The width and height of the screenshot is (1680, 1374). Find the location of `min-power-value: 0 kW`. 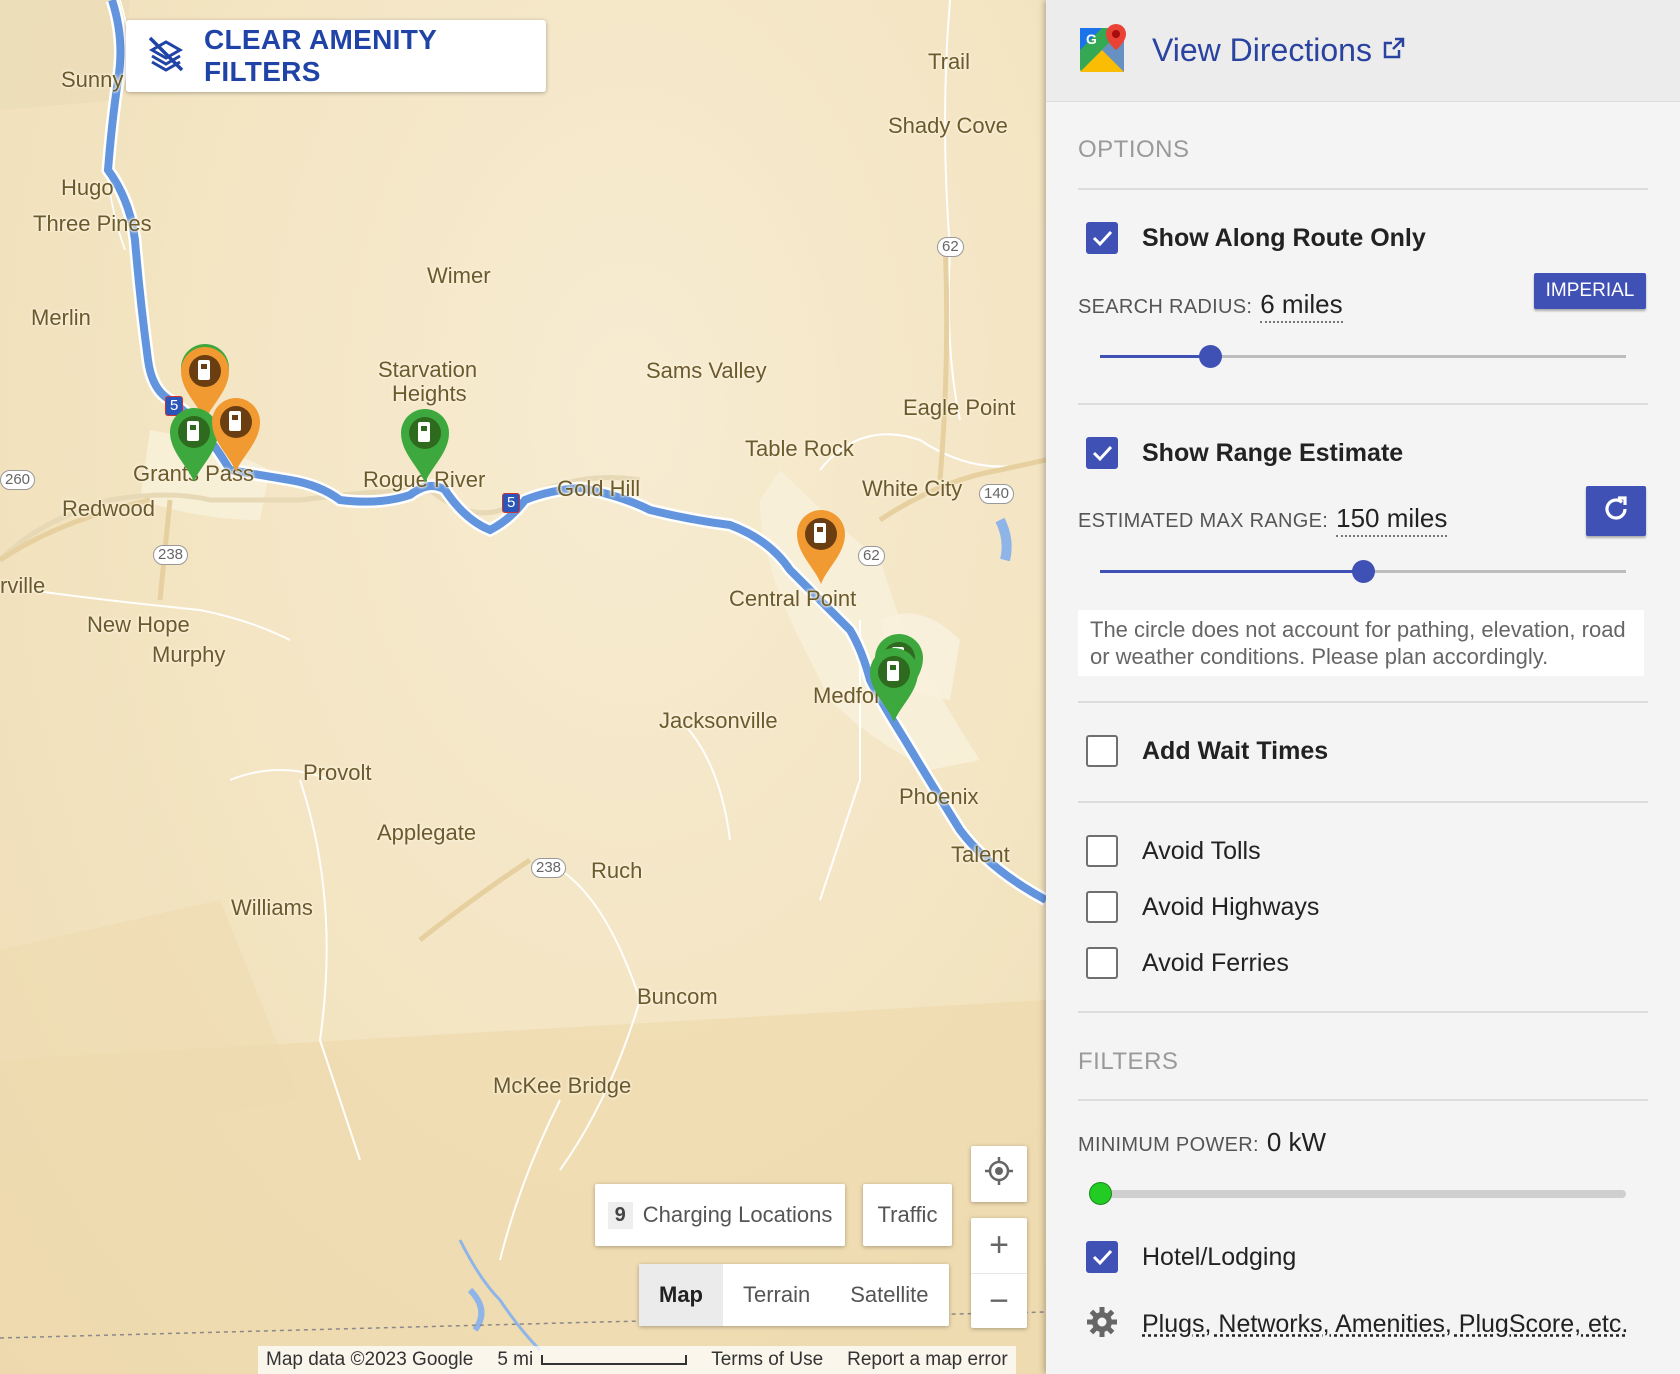

min-power-value: 0 kW is located at coordinates (1296, 1142).